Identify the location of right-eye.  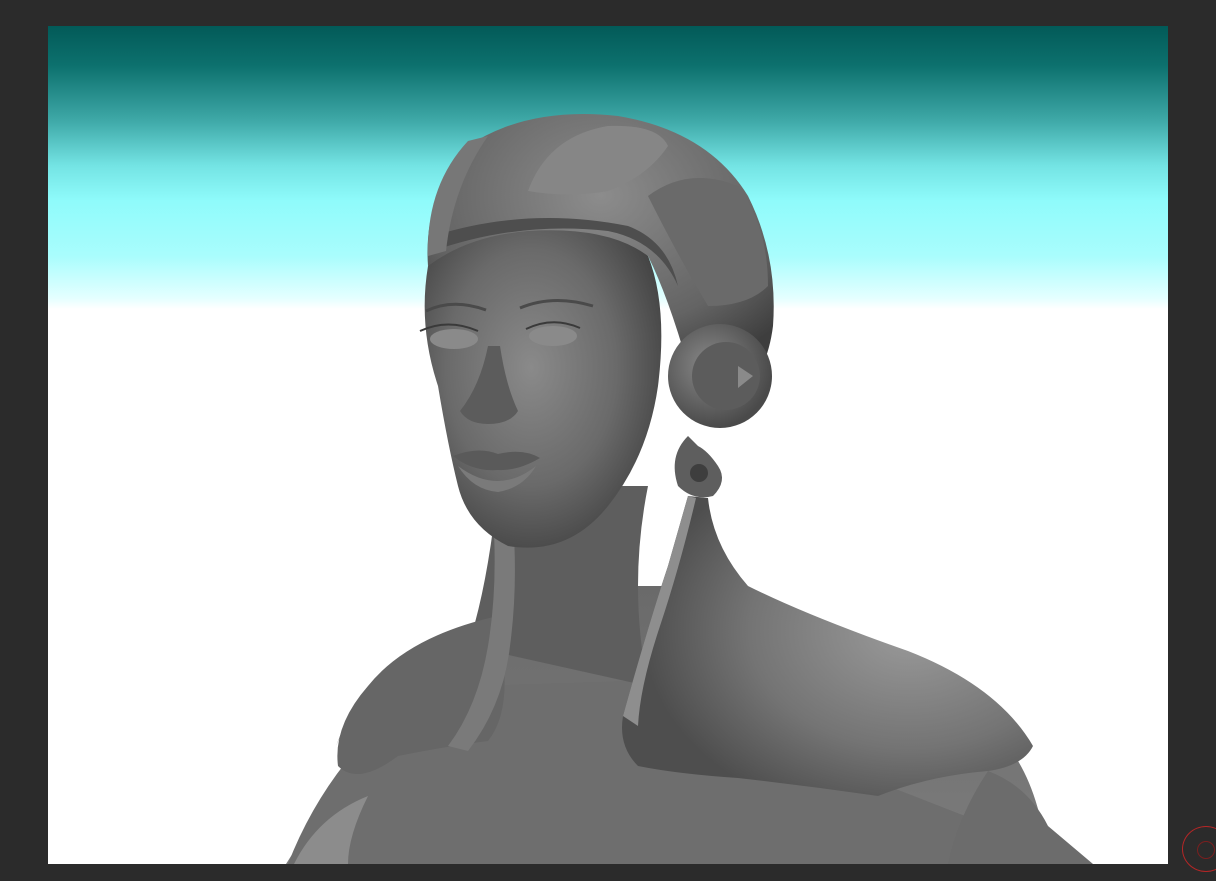
(553, 336).